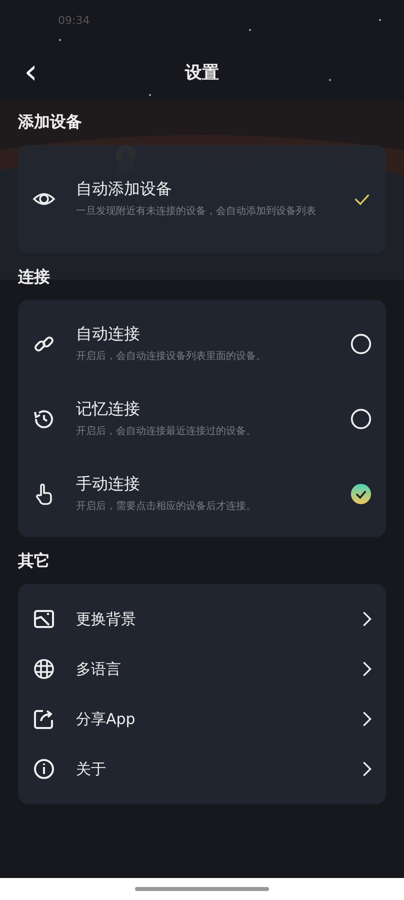  I want to click on info-icon, so click(44, 769).